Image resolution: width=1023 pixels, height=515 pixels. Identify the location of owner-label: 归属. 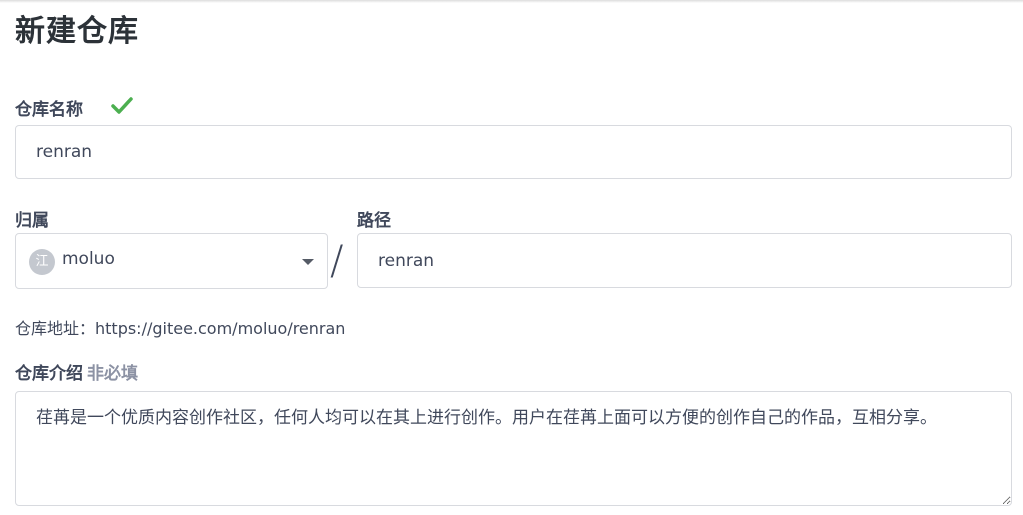
(32, 221).